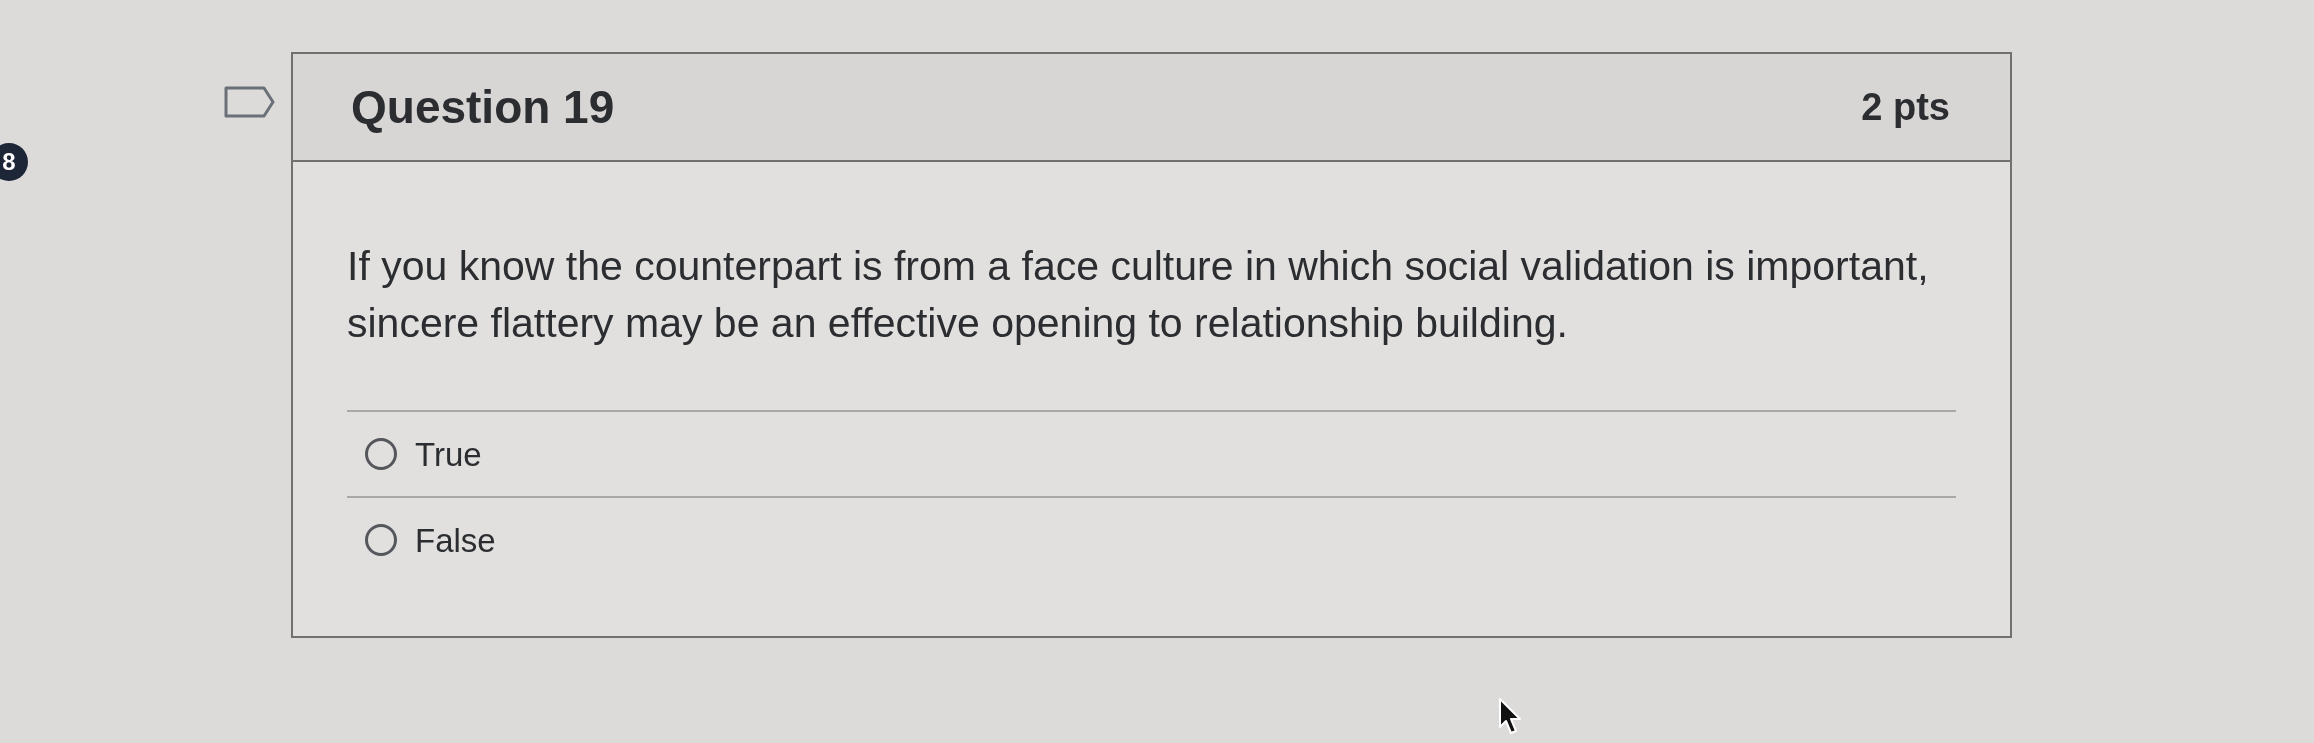 This screenshot has height=743, width=2314. What do you see at coordinates (455, 540) in the screenshot?
I see `answer-label: False` at bounding box center [455, 540].